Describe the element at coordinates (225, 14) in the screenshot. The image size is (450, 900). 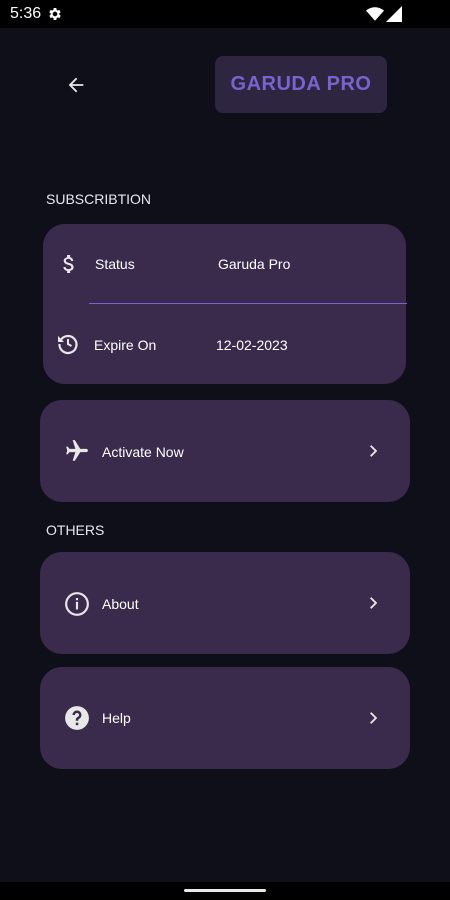
I see `status-bar: 5:36` at that location.